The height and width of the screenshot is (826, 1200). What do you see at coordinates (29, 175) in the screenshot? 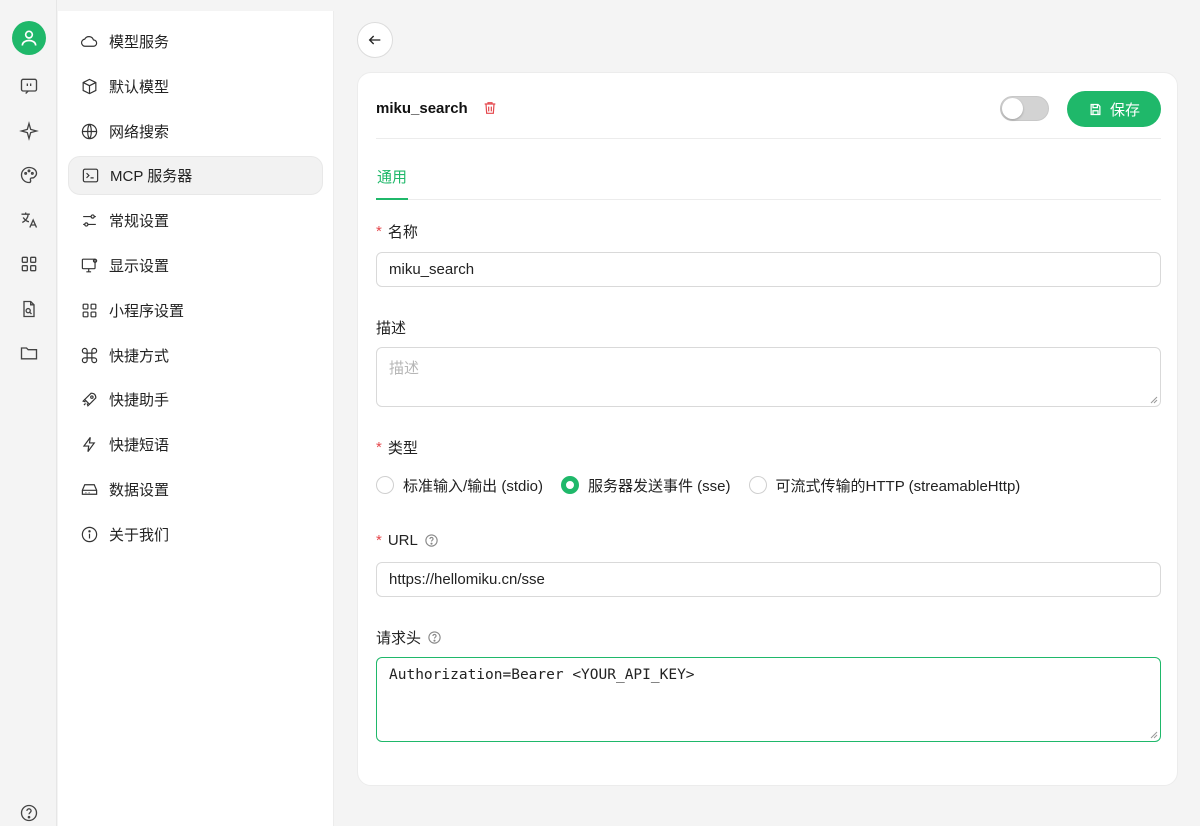
I see `palette-icon` at bounding box center [29, 175].